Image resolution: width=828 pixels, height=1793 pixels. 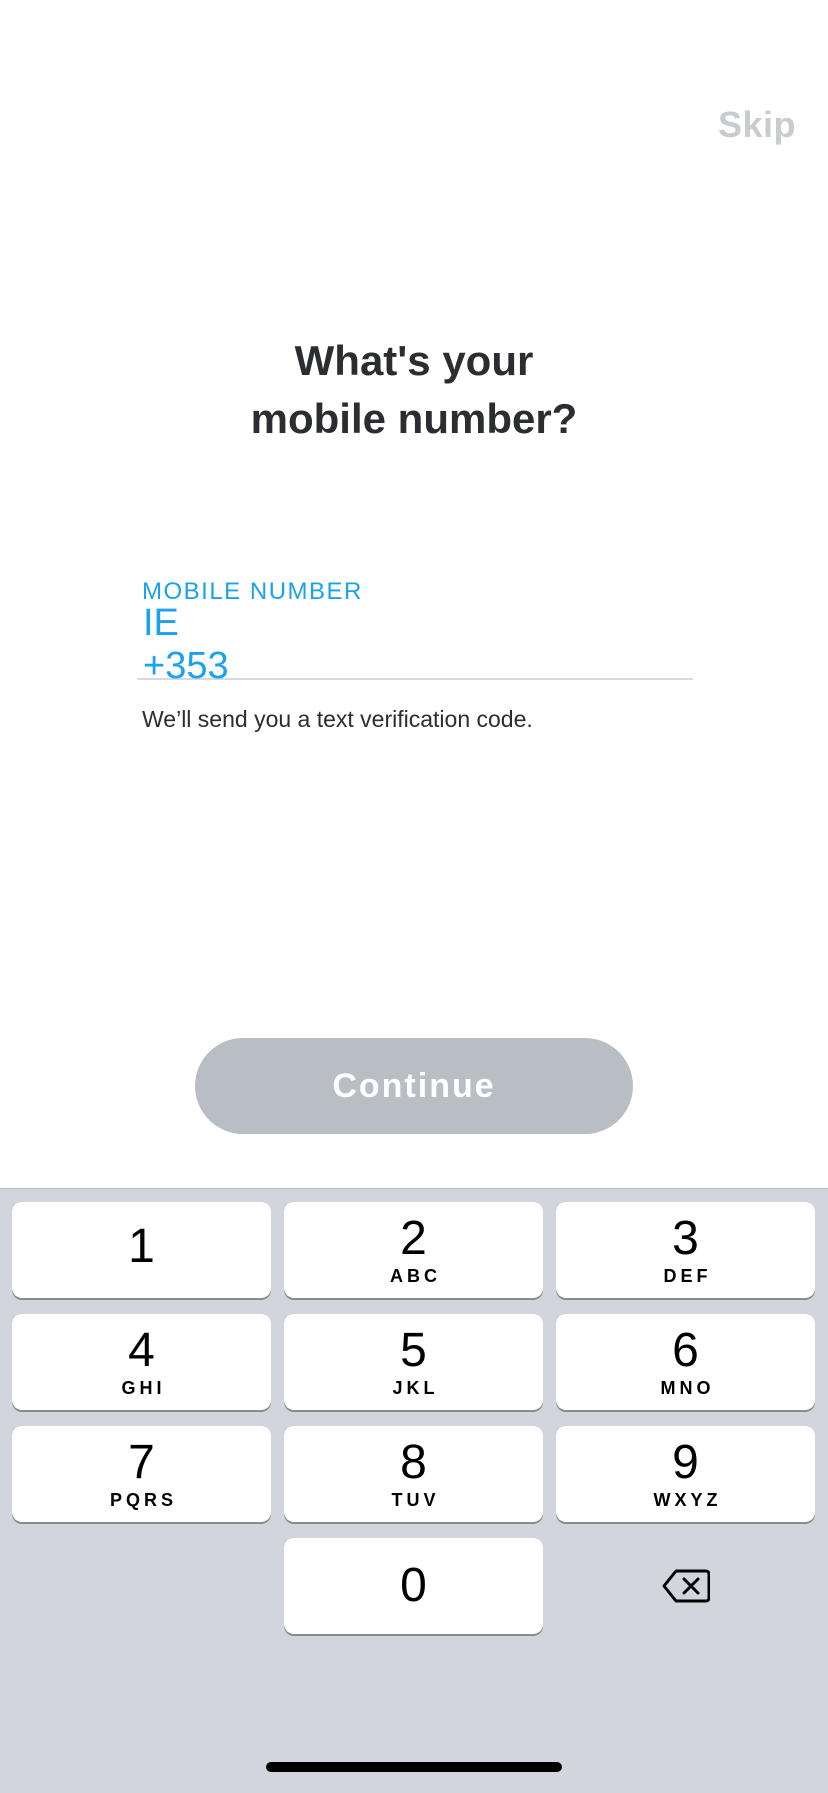 I want to click on page-title: What's your mobile number?, so click(x=414, y=390).